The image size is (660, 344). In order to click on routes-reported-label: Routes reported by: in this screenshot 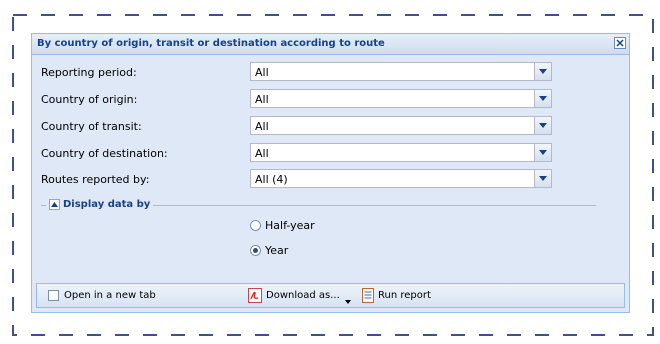, I will do `click(95, 179)`.